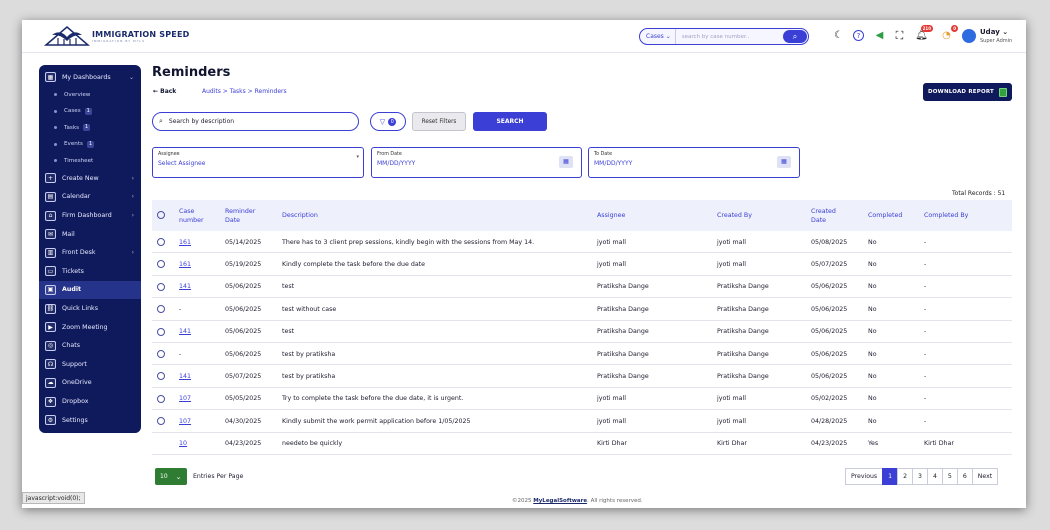  I want to click on sidebar-item-calendar: ▤ Calendar ›, so click(90, 197).